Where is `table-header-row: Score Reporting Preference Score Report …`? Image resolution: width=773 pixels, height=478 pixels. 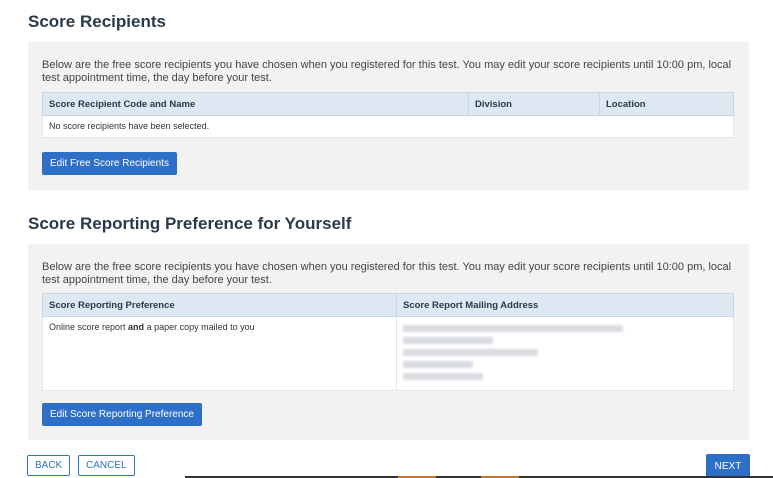 table-header-row: Score Reporting Preference Score Report … is located at coordinates (388, 305).